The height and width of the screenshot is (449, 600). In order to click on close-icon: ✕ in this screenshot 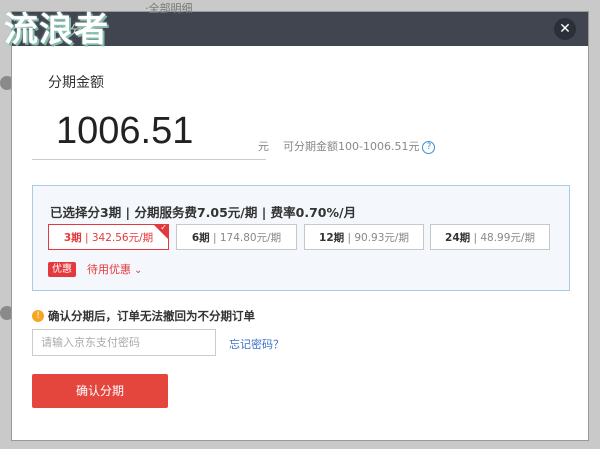, I will do `click(565, 29)`.